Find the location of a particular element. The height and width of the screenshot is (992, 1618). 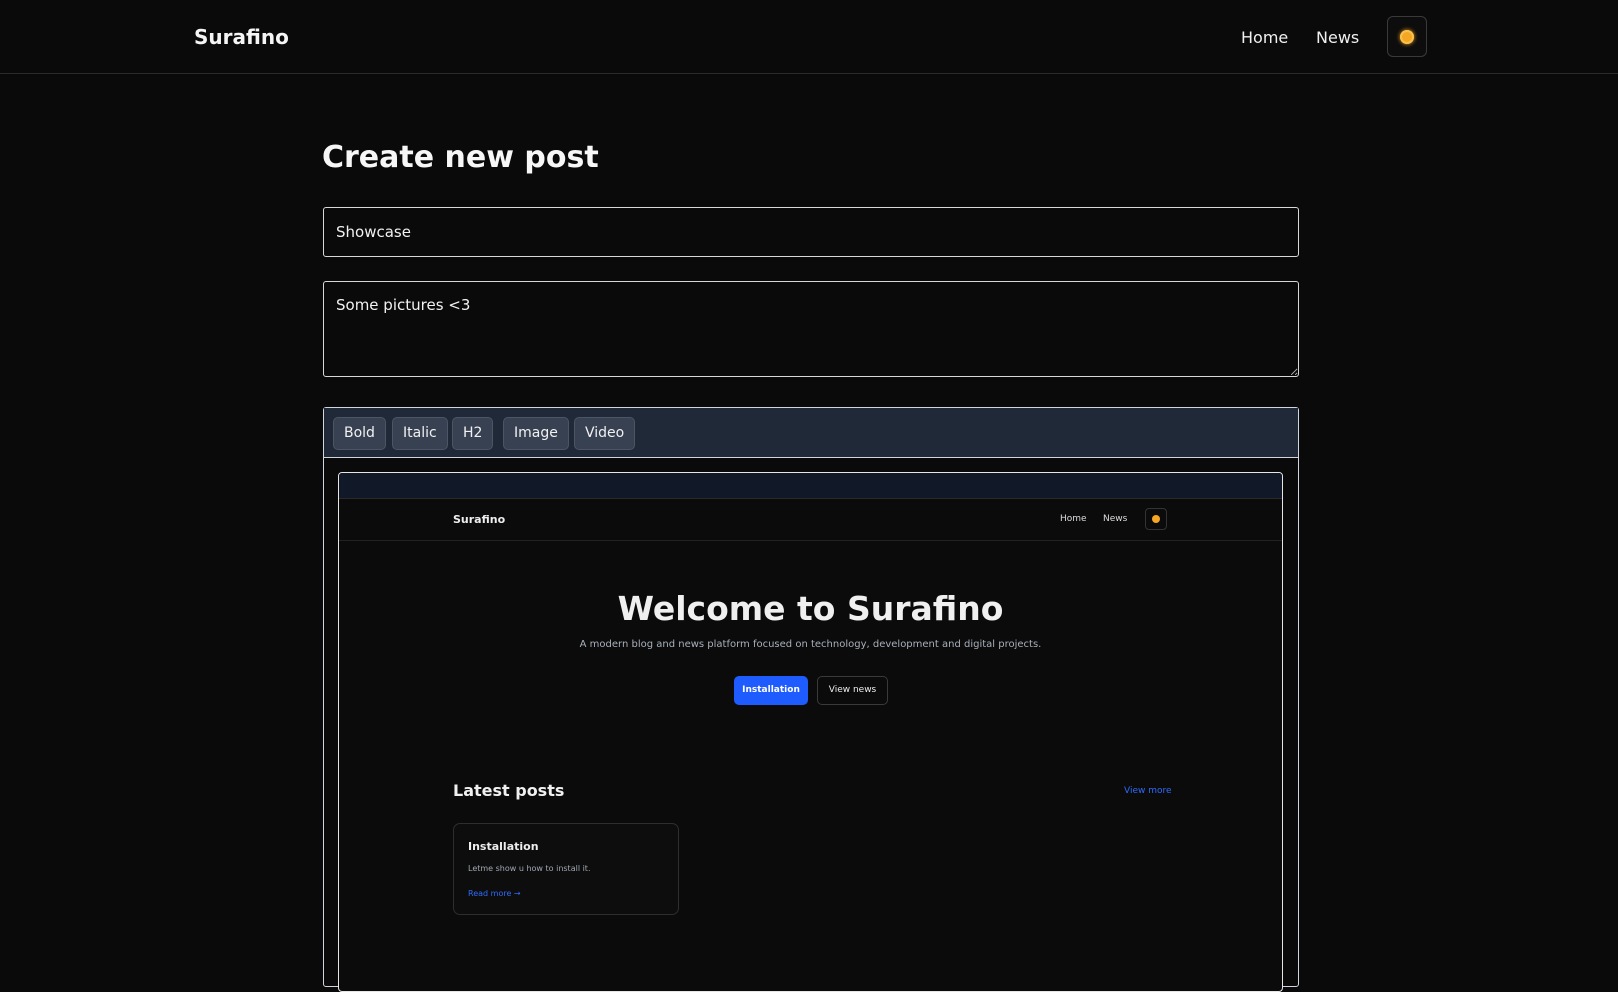

screenshot-nav-bar: Surafino Home News is located at coordinates (810, 520).